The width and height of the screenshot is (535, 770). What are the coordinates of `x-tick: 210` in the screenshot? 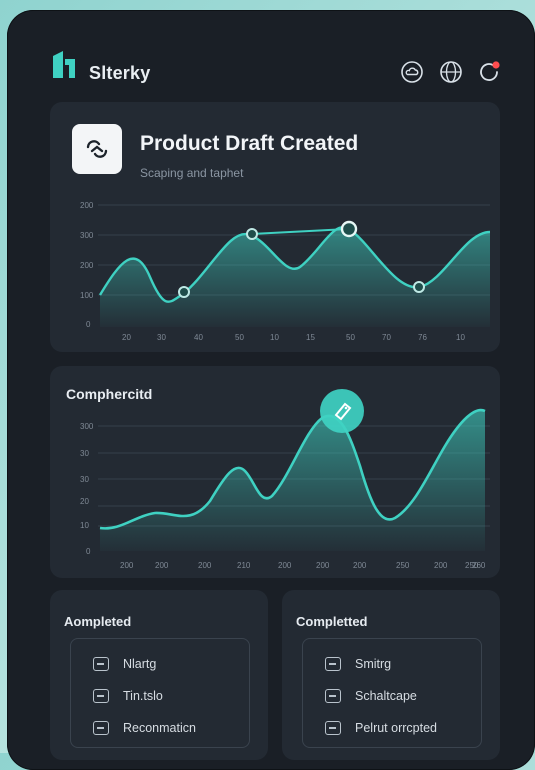 It's located at (244, 565).